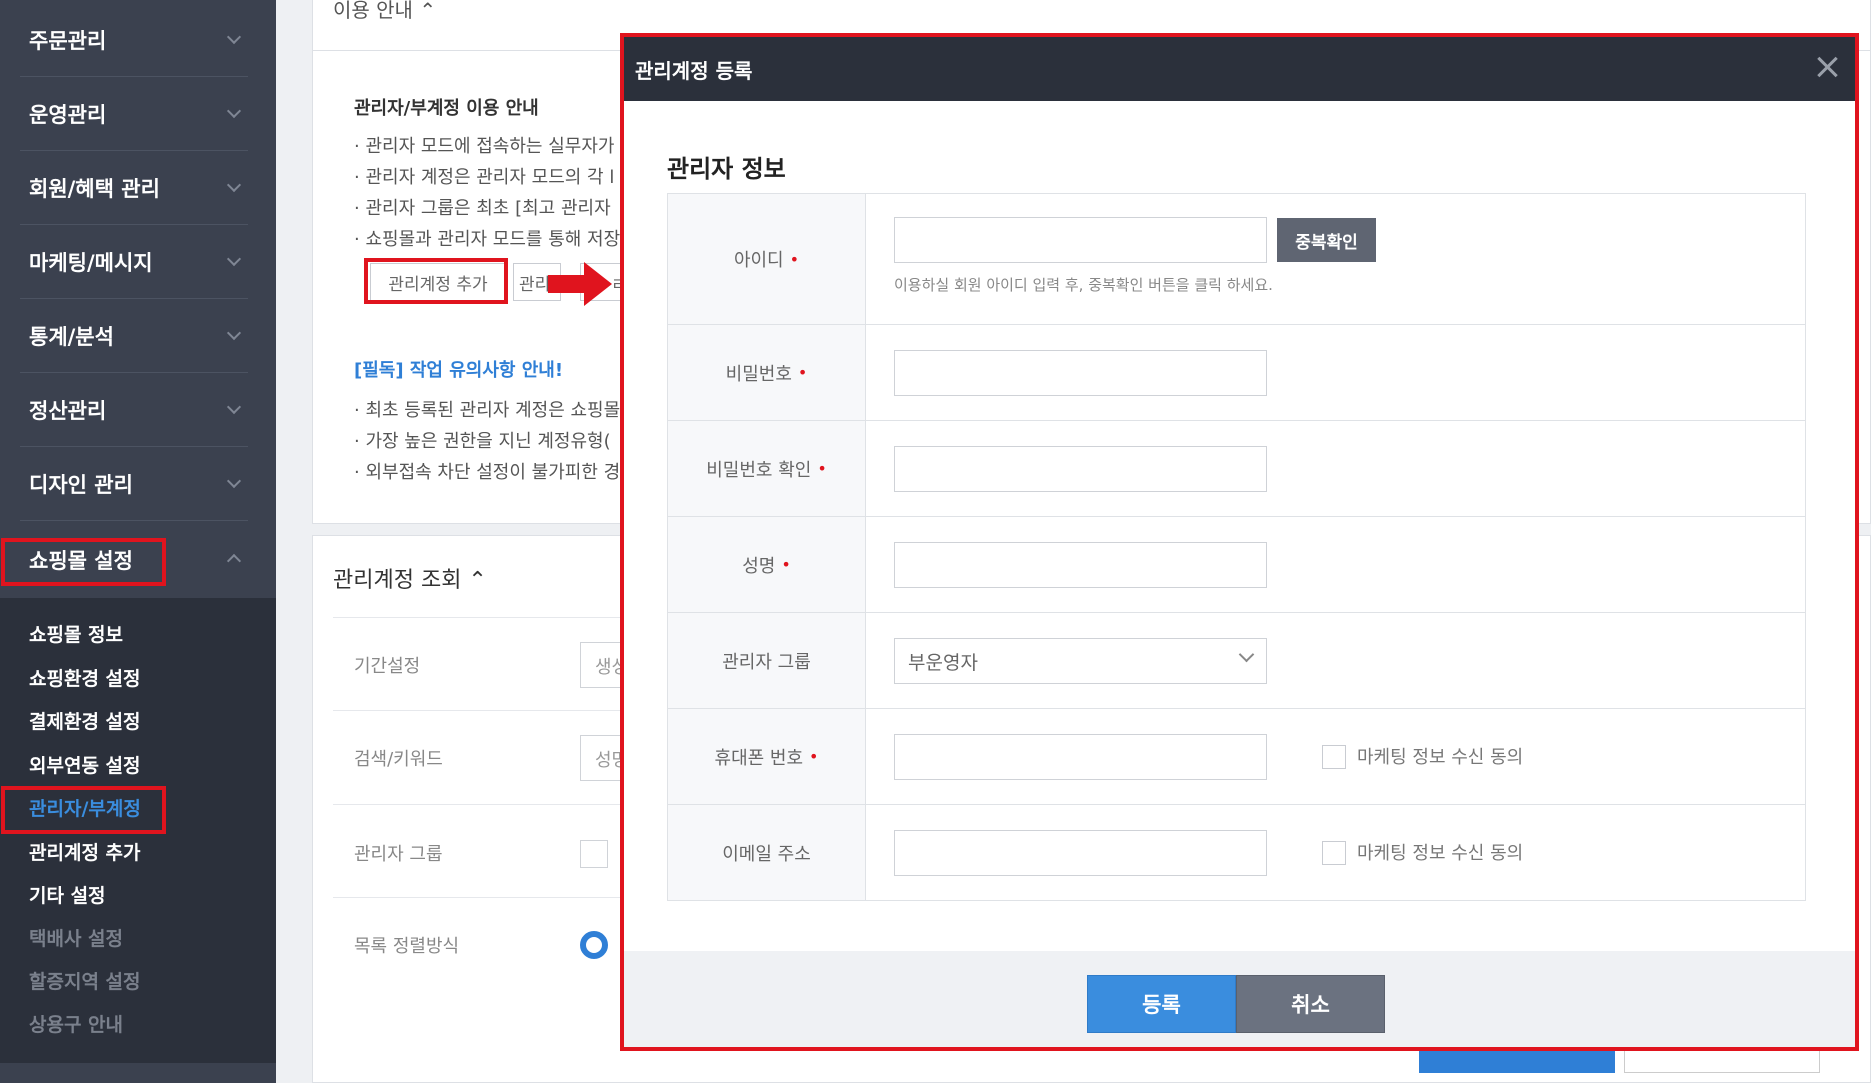 Image resolution: width=1871 pixels, height=1083 pixels. I want to click on form-row-password: 비밀번호 •, so click(1236, 373).